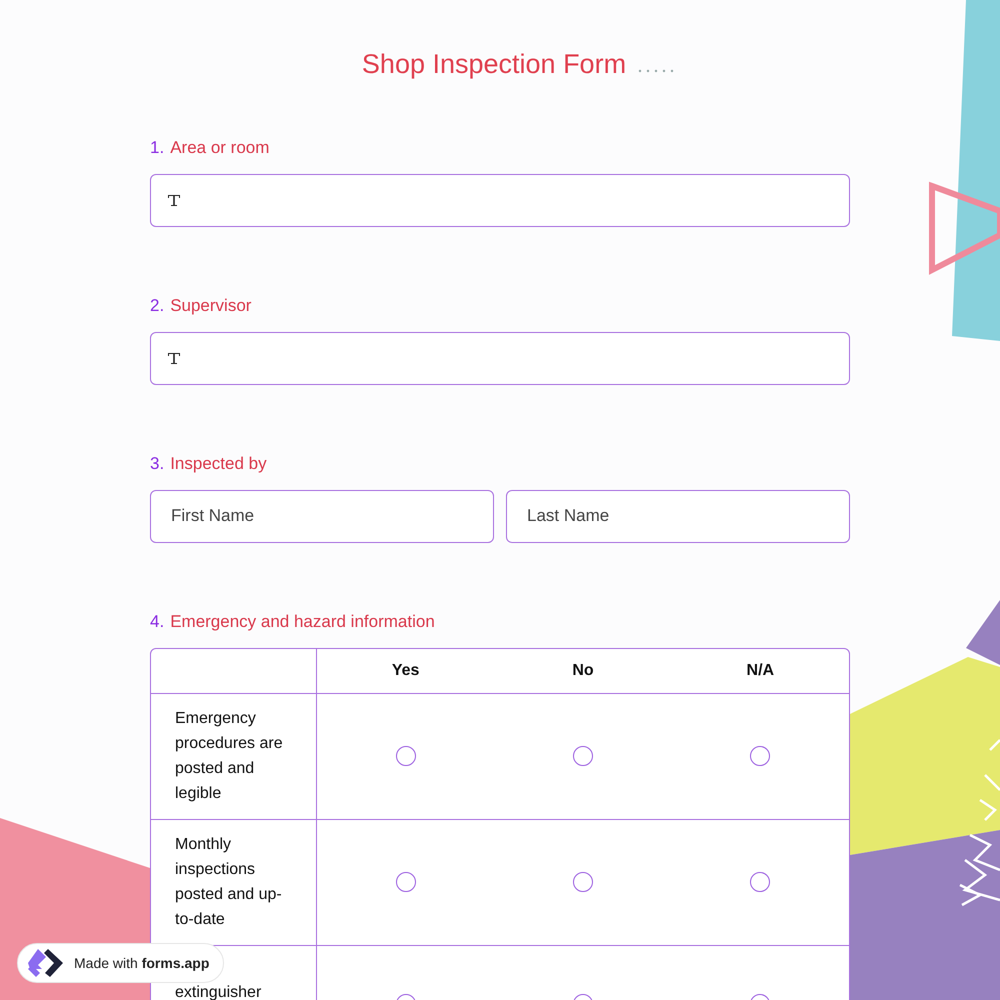 The height and width of the screenshot is (1000, 1000). What do you see at coordinates (218, 992) in the screenshot?
I see `row-label: extinguisher` at bounding box center [218, 992].